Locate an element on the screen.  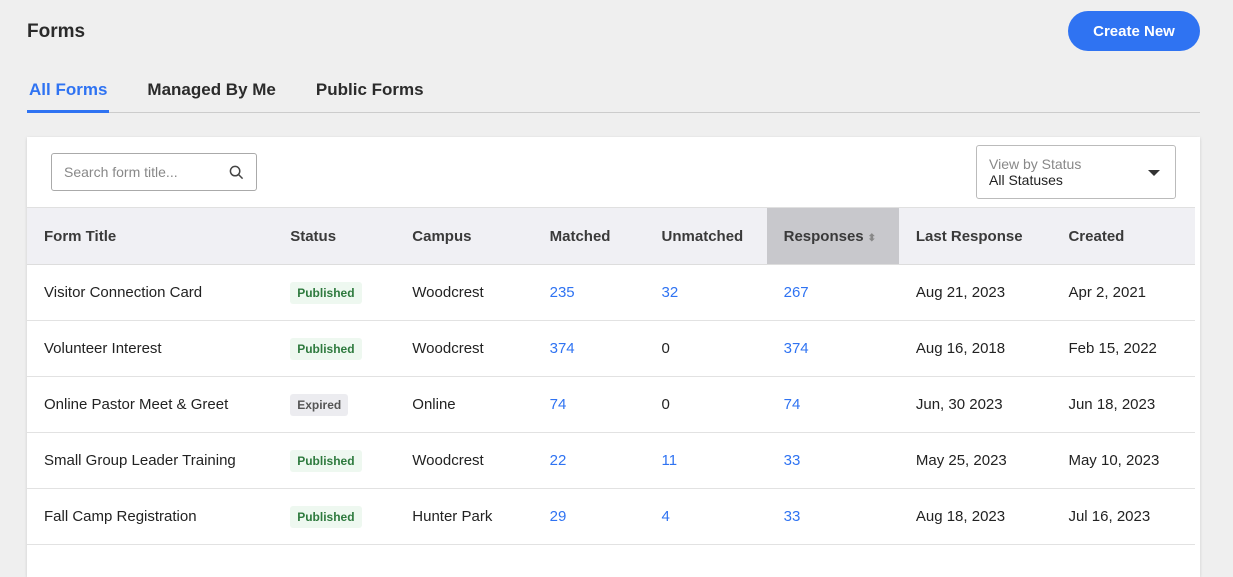
title-text: Volunteer Interest is located at coordinates (103, 348).